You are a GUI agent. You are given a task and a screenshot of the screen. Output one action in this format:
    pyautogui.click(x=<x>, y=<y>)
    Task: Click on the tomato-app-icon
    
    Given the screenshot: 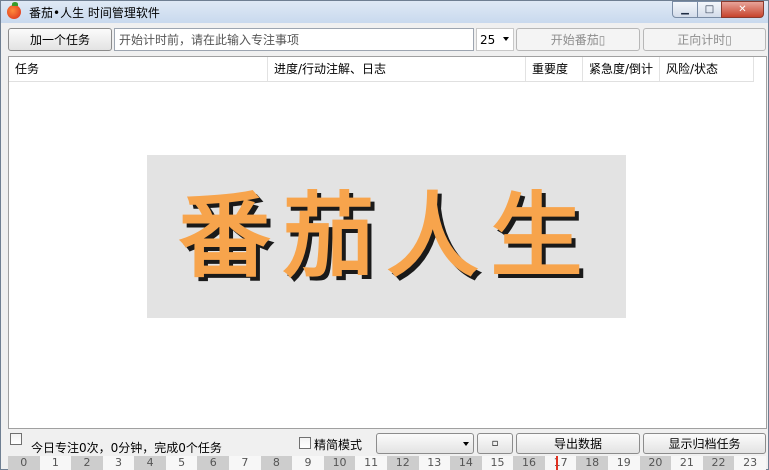 What is the action you would take?
    pyautogui.click(x=14, y=10)
    